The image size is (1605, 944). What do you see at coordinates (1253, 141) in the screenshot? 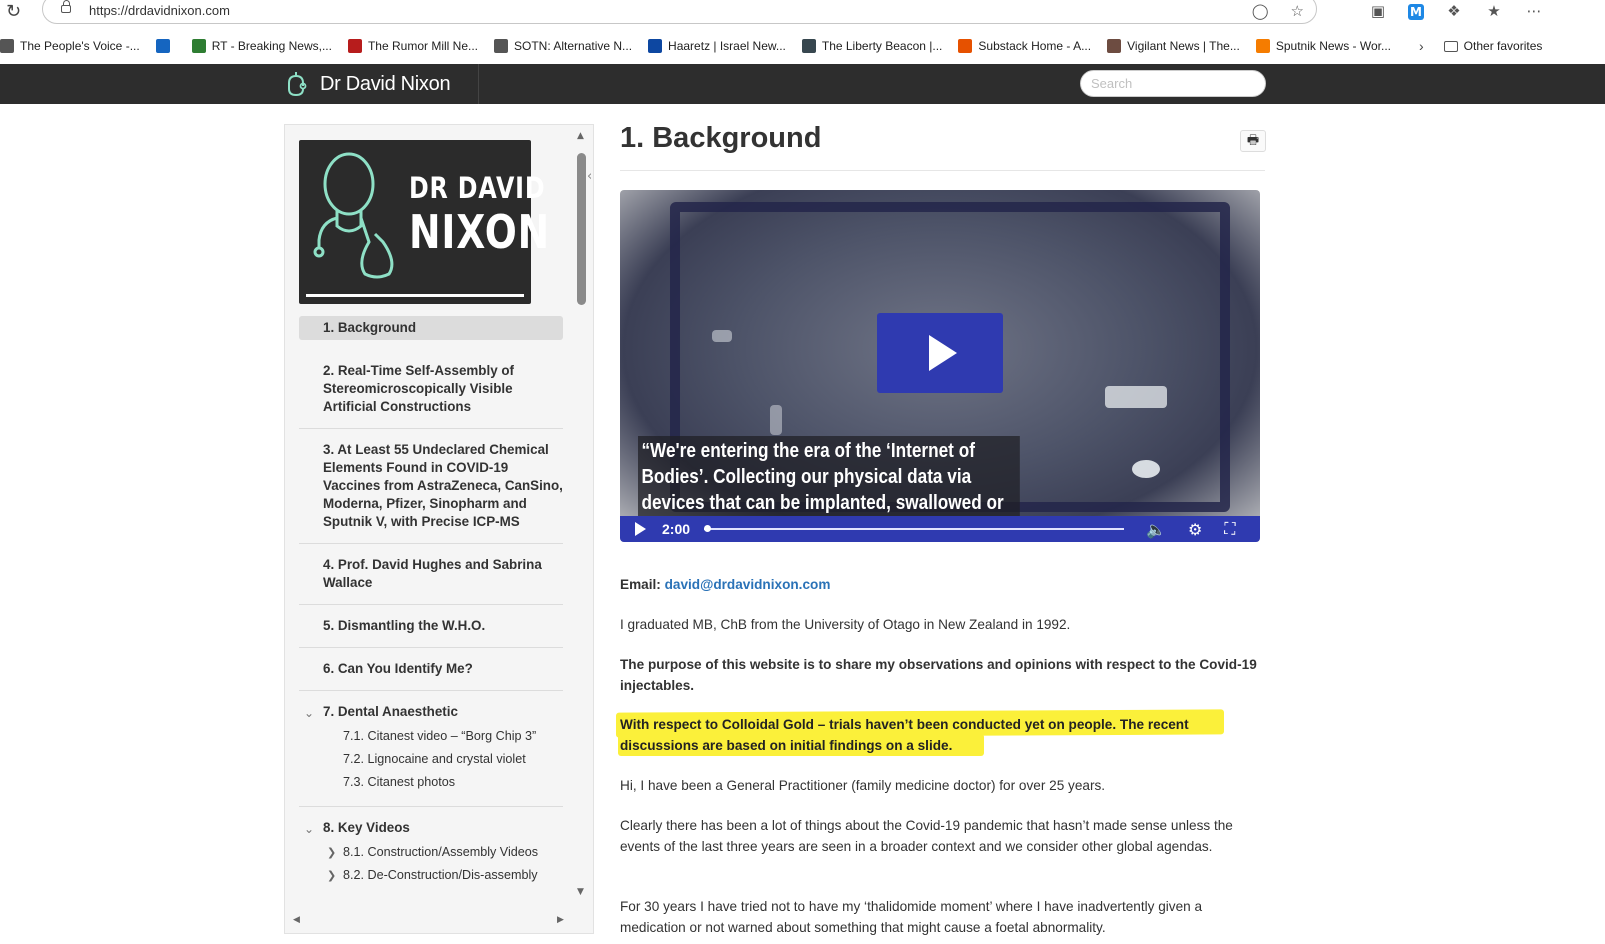
I see `print-button: 🖶` at bounding box center [1253, 141].